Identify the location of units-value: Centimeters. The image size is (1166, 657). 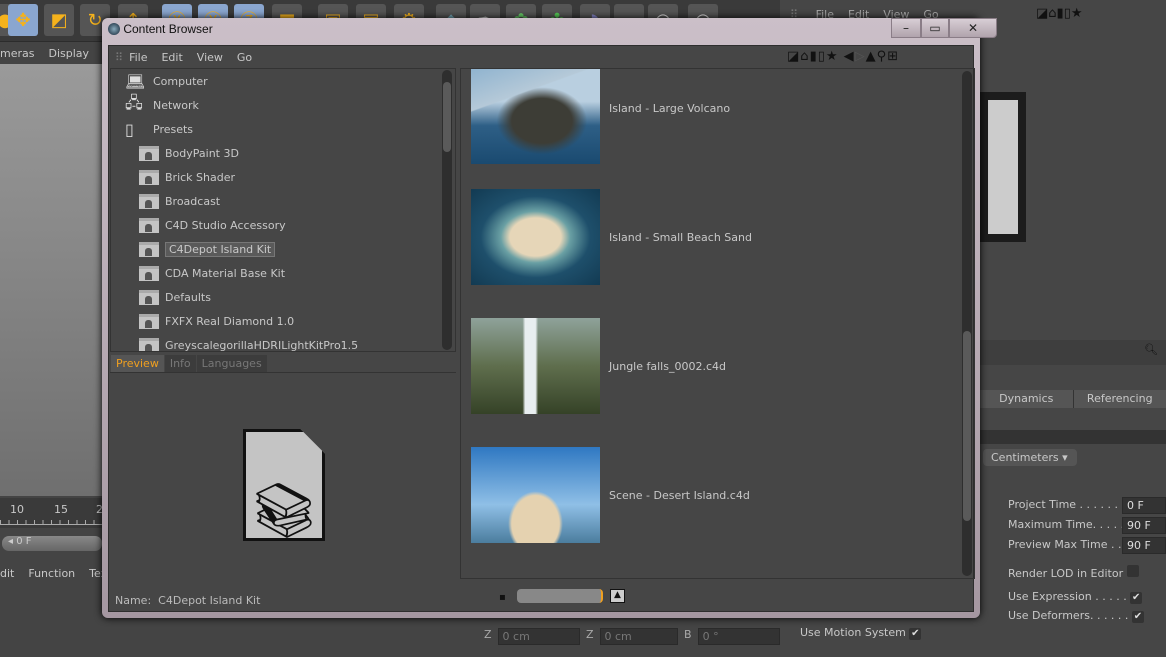
(1025, 457).